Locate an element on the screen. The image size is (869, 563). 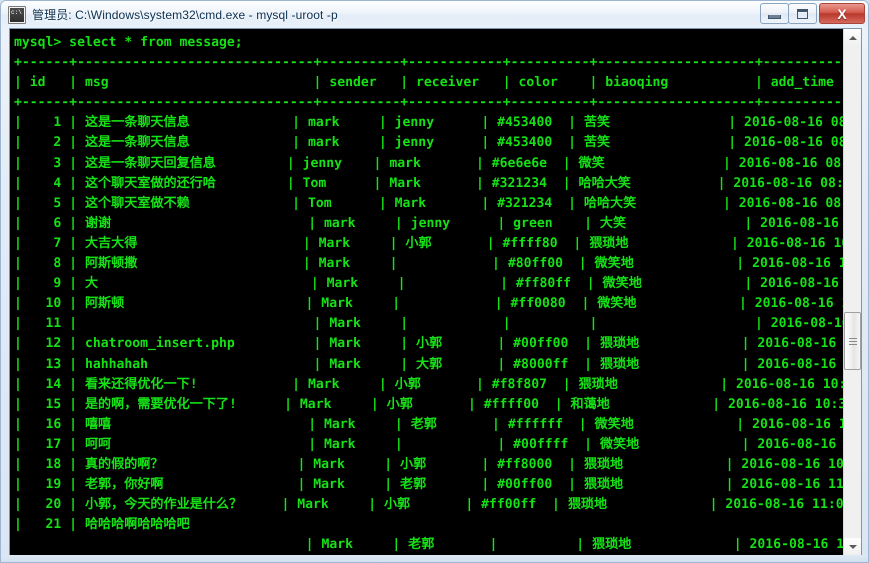
window-buttons: X is located at coordinates (812, 13).